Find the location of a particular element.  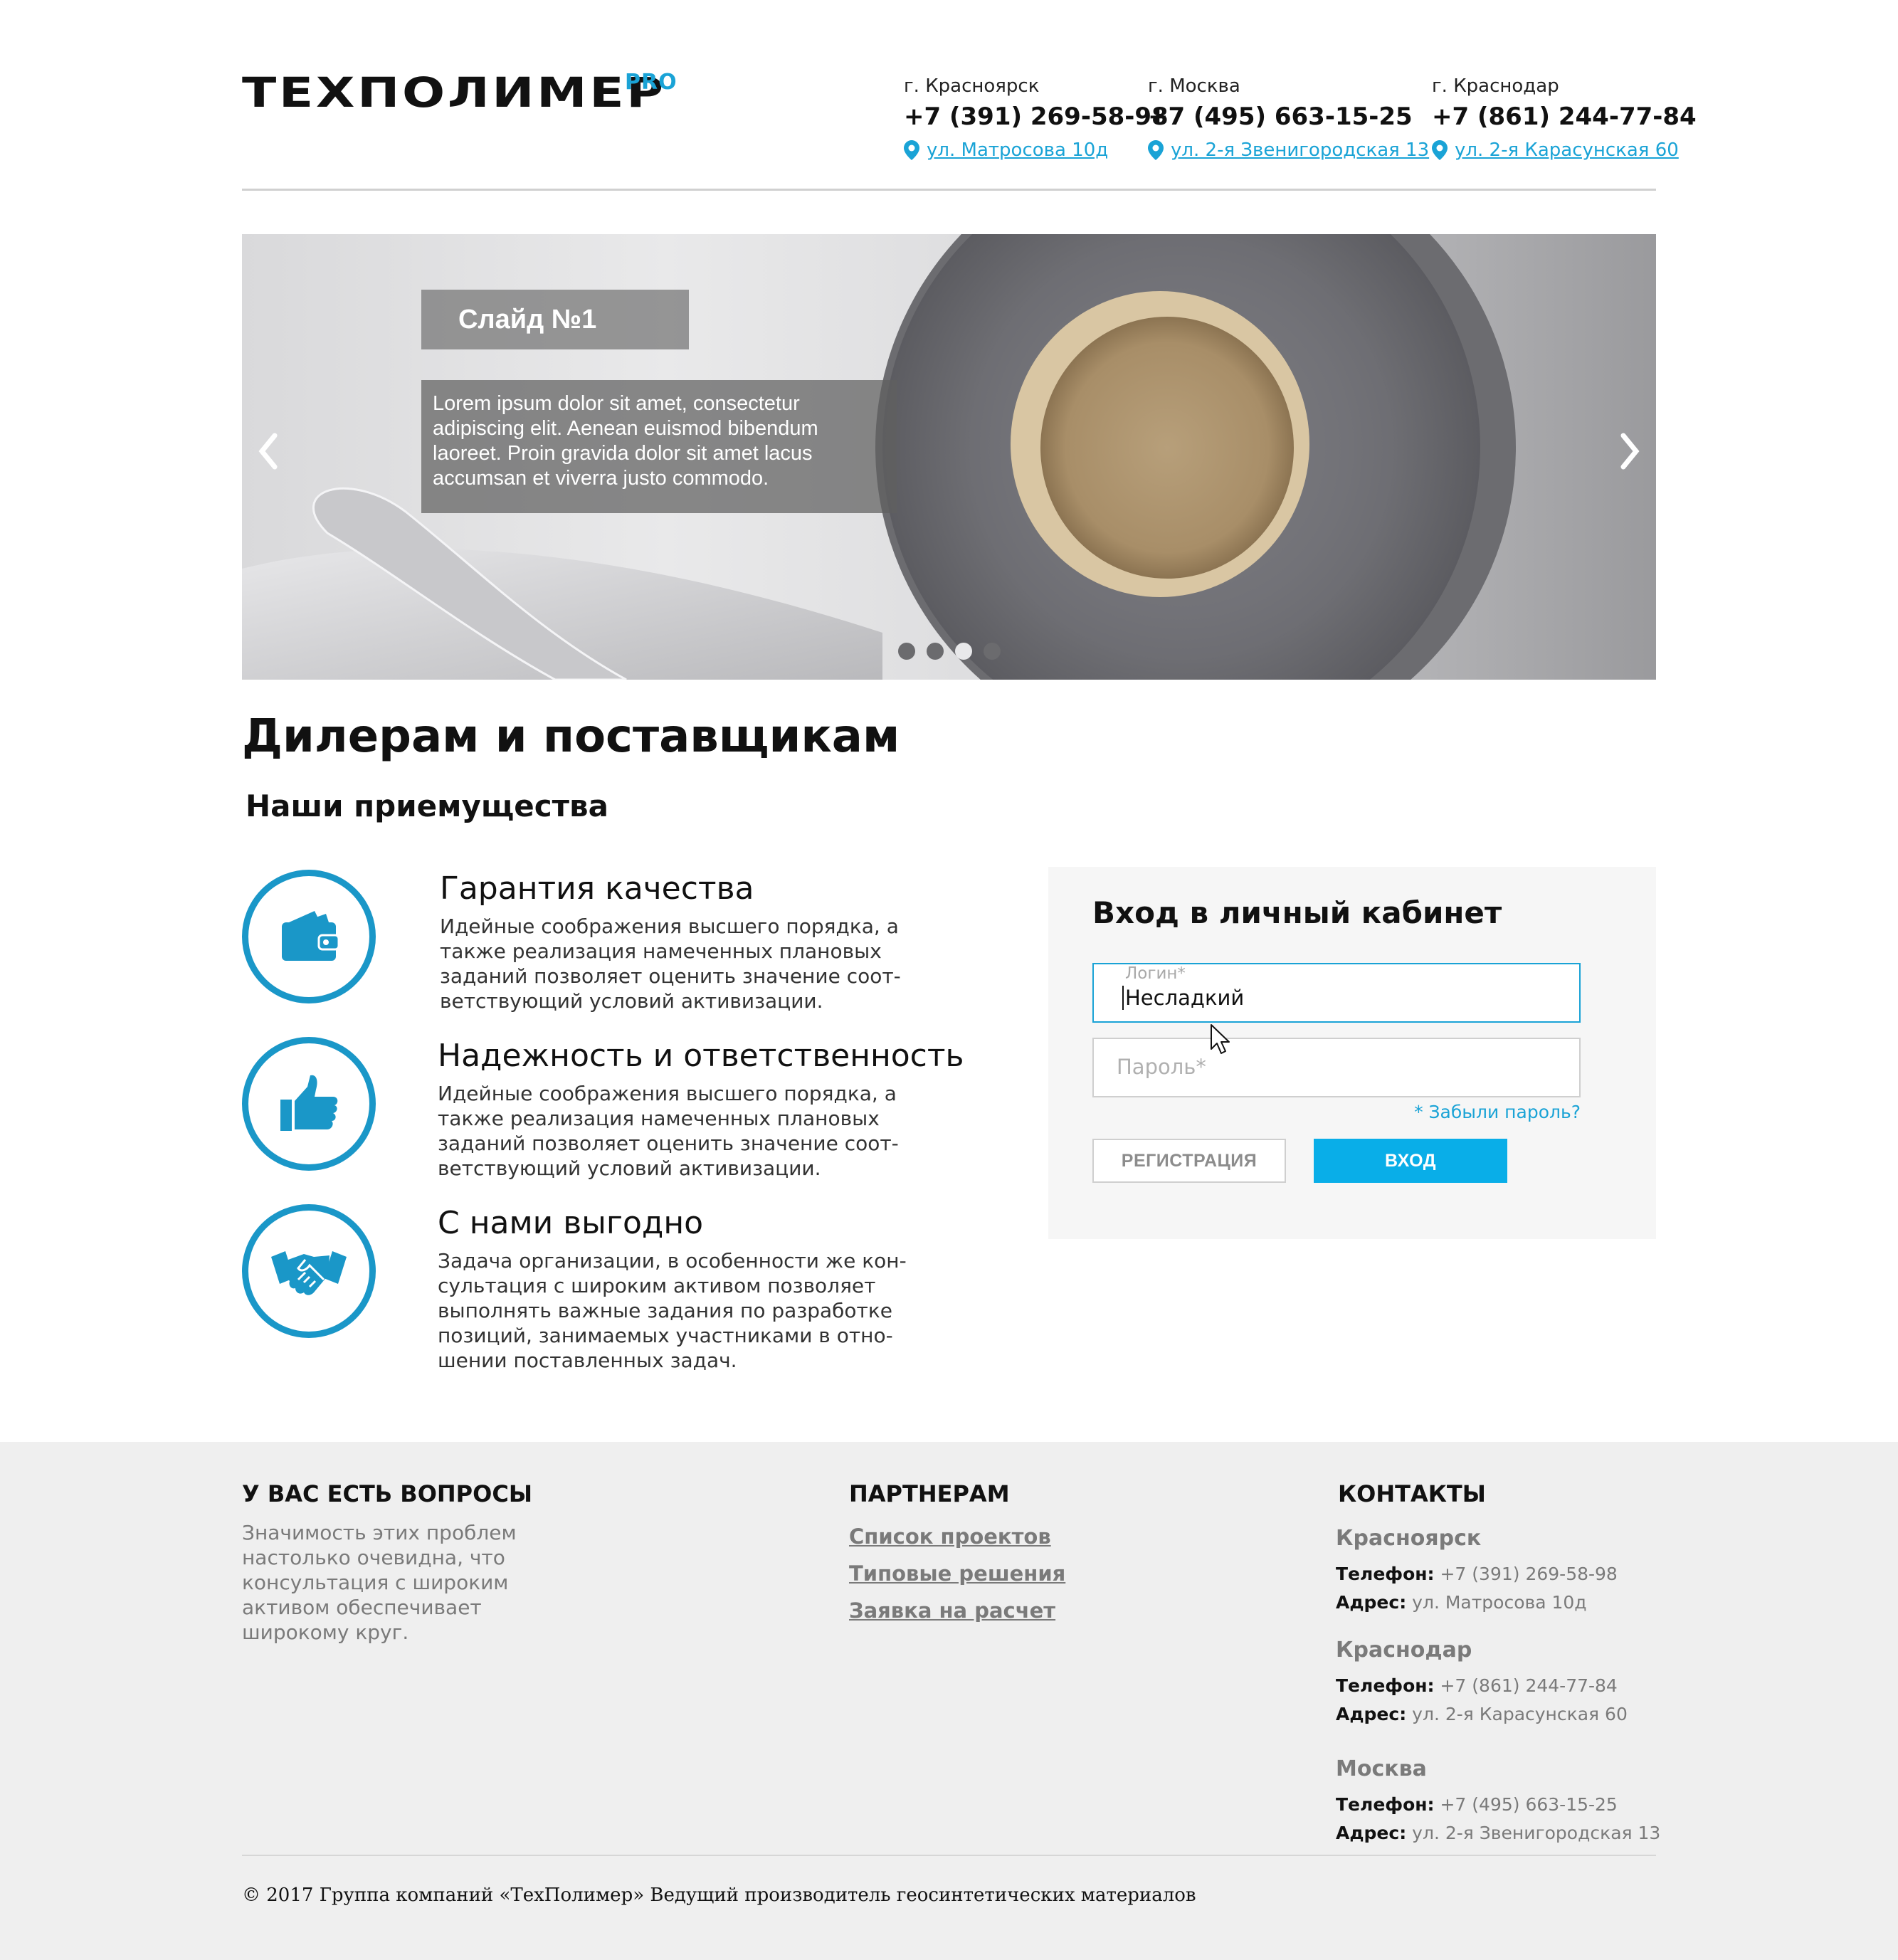

slider-next-button is located at coordinates (1629, 451).